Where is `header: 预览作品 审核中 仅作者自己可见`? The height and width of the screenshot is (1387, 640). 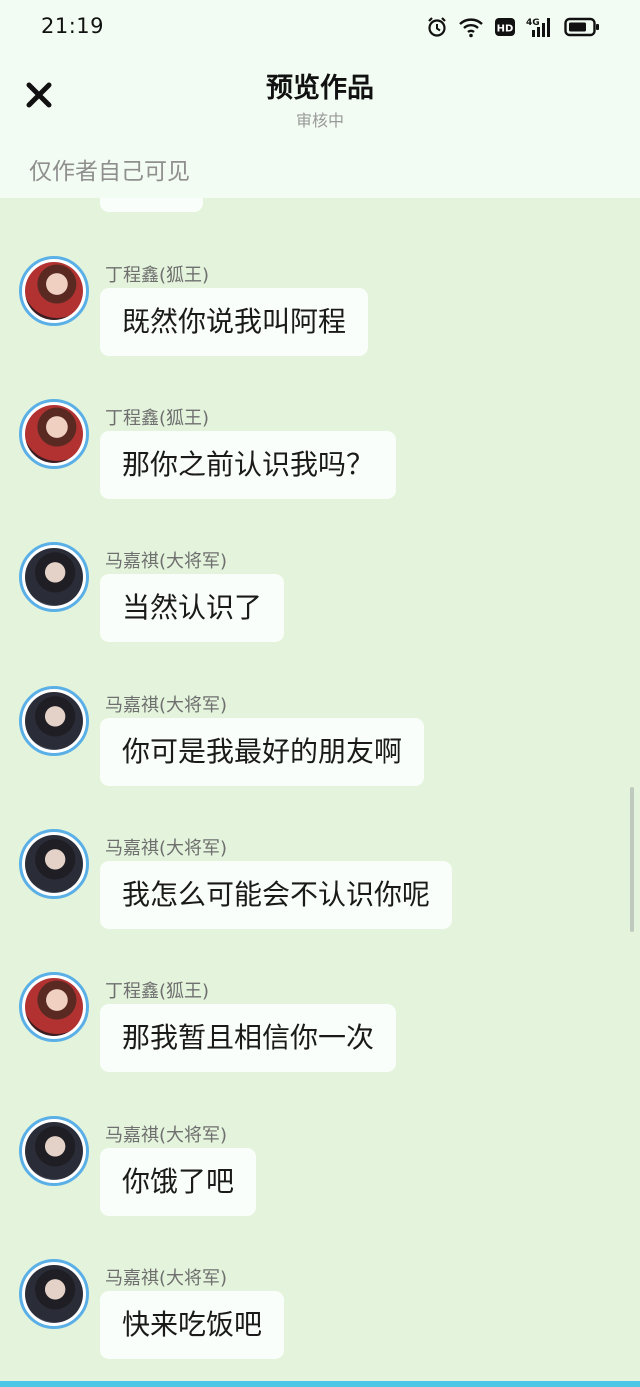
header: 预览作品 审核中 仅作者自己可见 is located at coordinates (320, 127).